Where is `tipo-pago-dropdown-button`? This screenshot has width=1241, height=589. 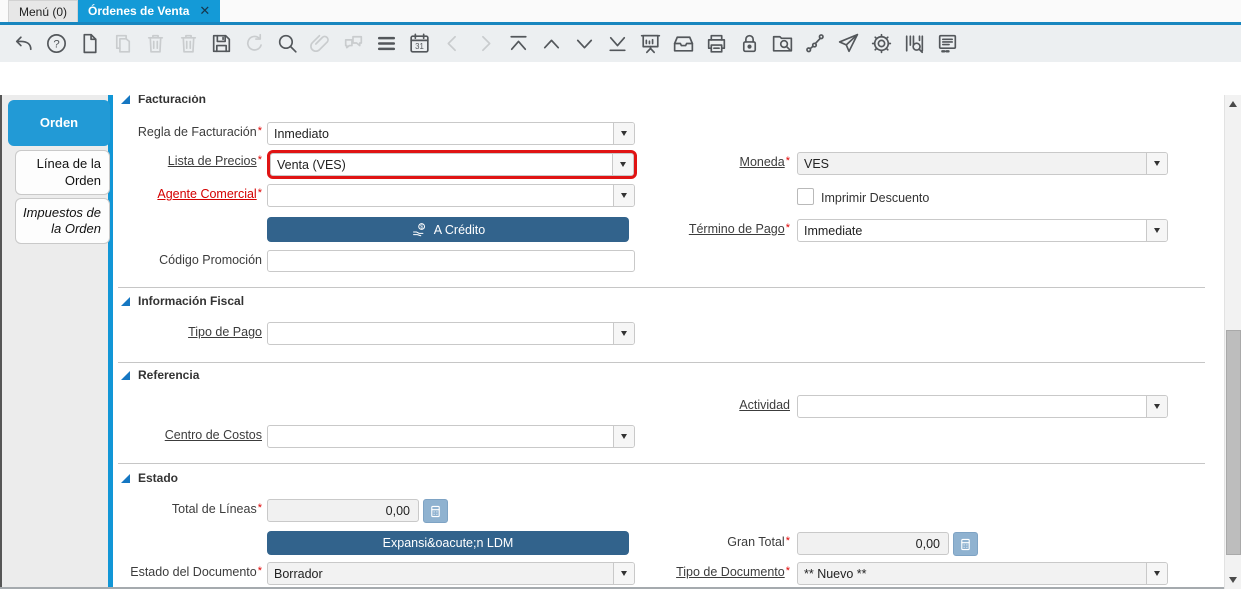 tipo-pago-dropdown-button is located at coordinates (623, 333).